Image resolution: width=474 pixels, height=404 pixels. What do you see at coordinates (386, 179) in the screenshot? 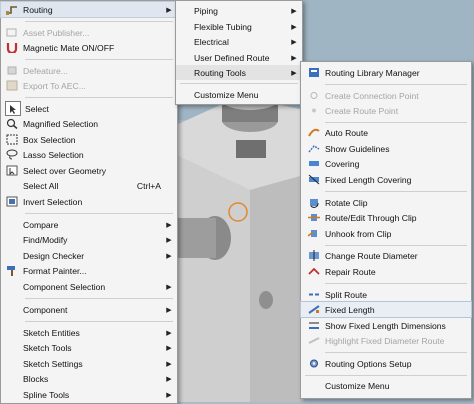
I see `menu-item-fixed-length-covering: Fixed Length Covering` at bounding box center [386, 179].